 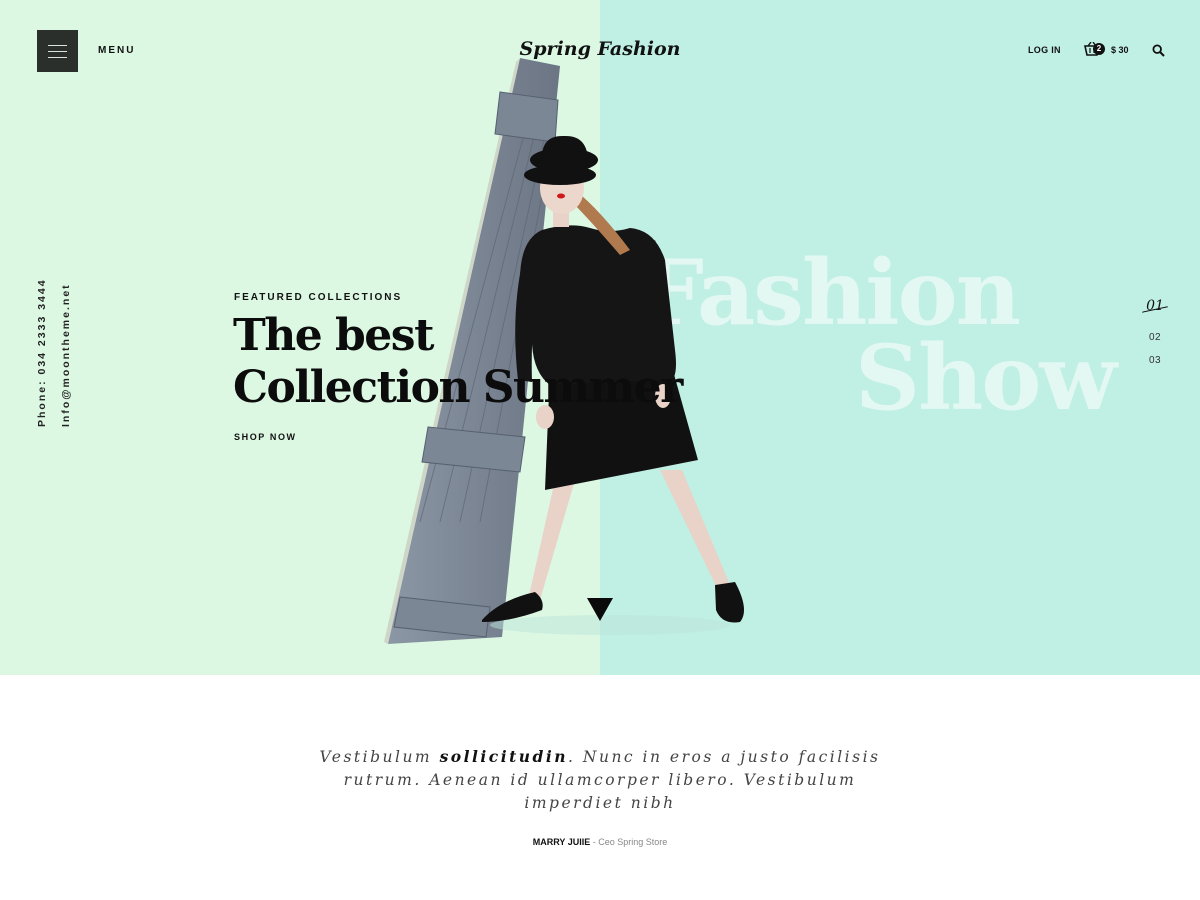 What do you see at coordinates (333, 335) in the screenshot?
I see `hero-headline-line-1: The best` at bounding box center [333, 335].